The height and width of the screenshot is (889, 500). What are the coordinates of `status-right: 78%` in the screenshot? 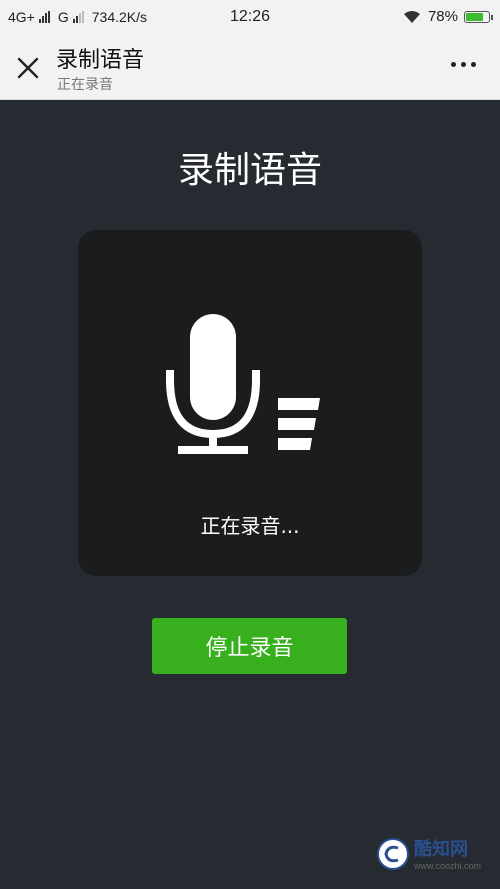 It's located at (447, 16).